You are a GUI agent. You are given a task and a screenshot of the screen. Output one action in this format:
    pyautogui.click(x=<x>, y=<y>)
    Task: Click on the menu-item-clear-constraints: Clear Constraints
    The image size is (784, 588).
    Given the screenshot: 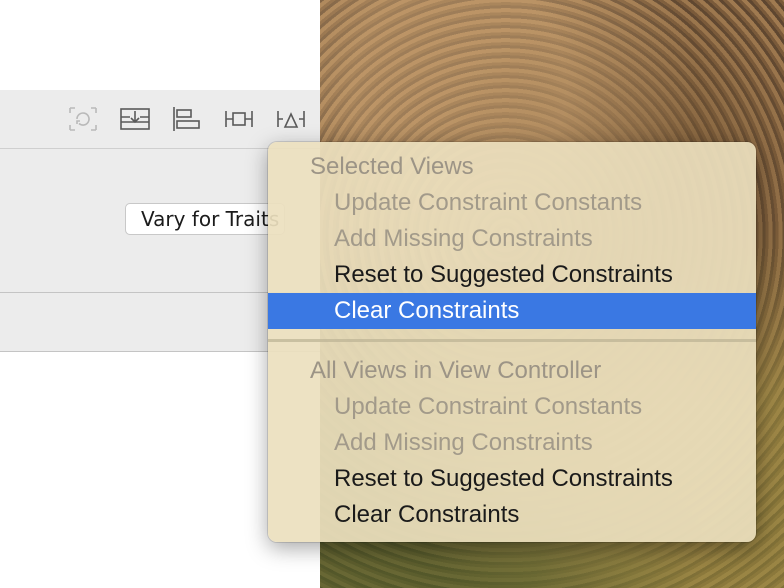 What is the action you would take?
    pyautogui.click(x=512, y=311)
    